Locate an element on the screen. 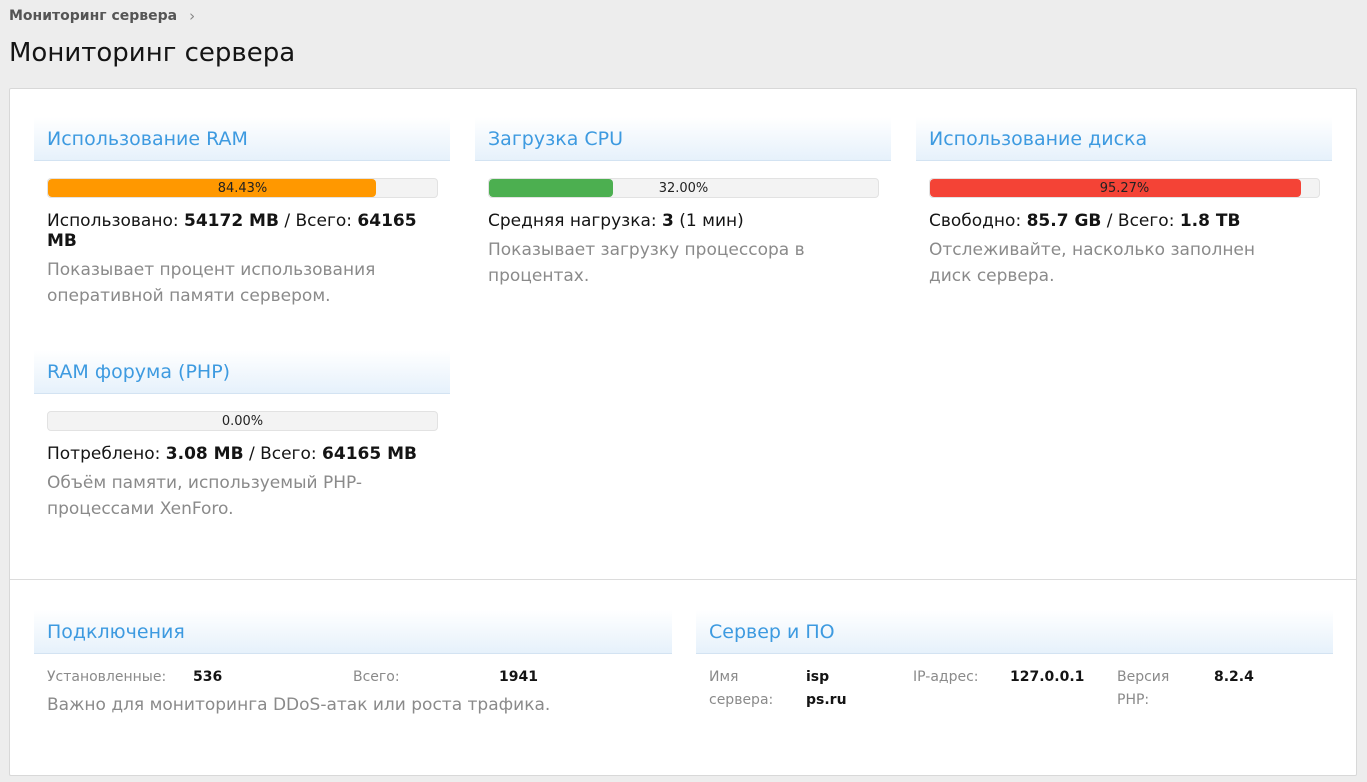 The image size is (1367, 782). php-total-value: 64165 MB is located at coordinates (369, 454).